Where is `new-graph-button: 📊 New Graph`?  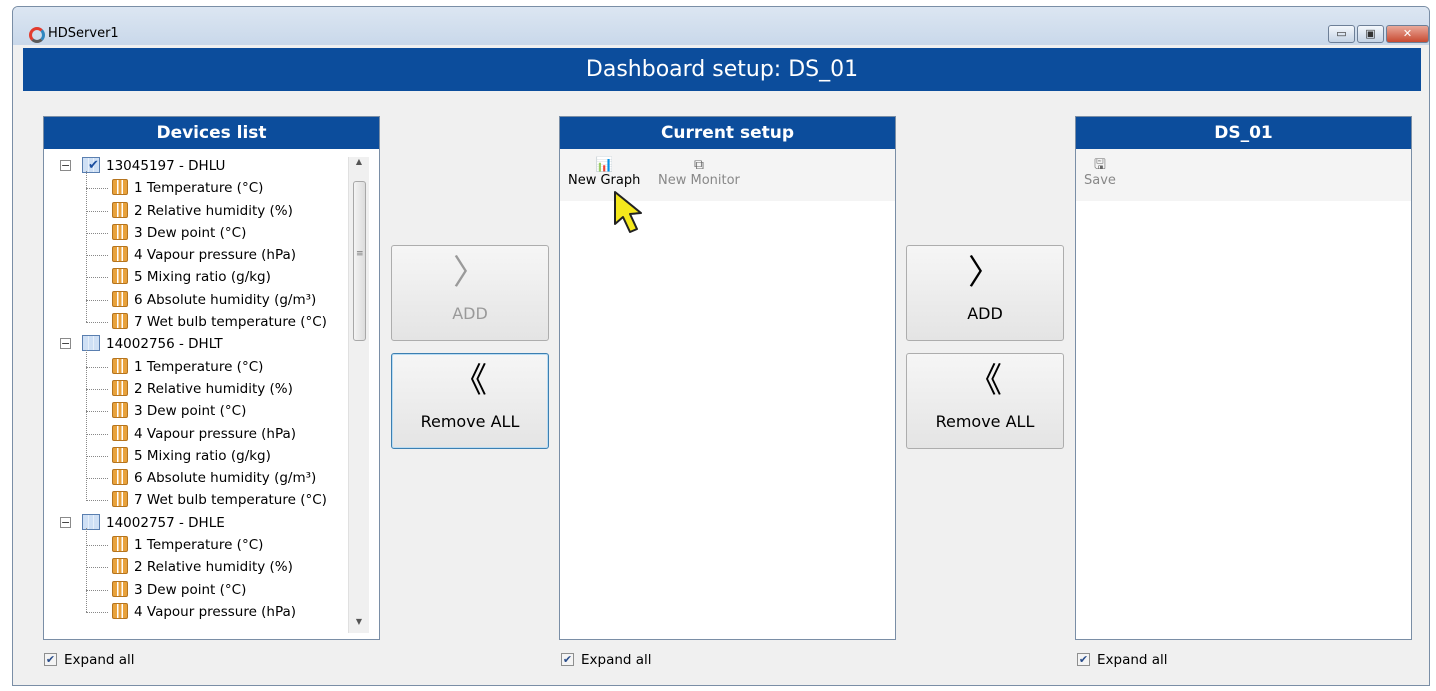
new-graph-button: 📊 New Graph is located at coordinates (604, 172).